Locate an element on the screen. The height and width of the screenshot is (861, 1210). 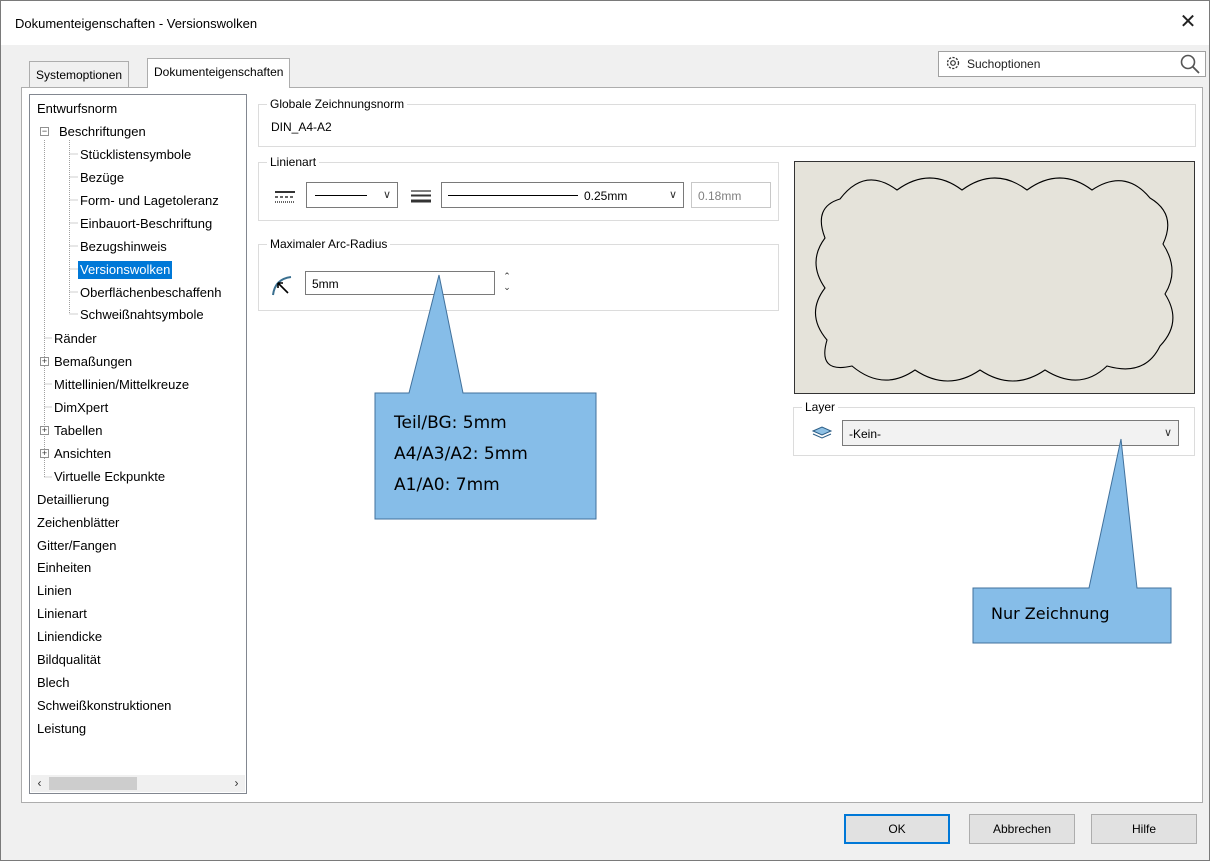
callout-left-line: A4/A3/A2: 5mm is located at coordinates (461, 454).